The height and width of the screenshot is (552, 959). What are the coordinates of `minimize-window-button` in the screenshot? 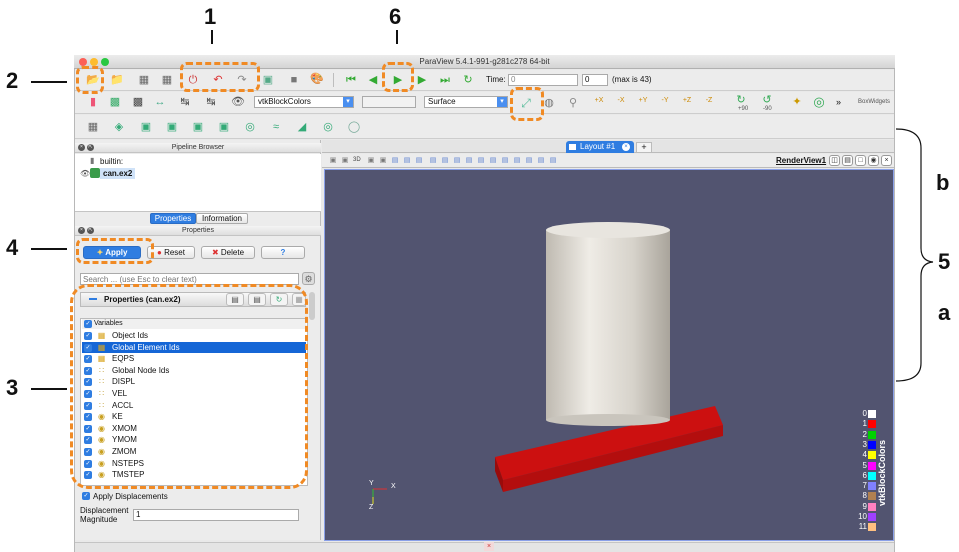 It's located at (94, 62).